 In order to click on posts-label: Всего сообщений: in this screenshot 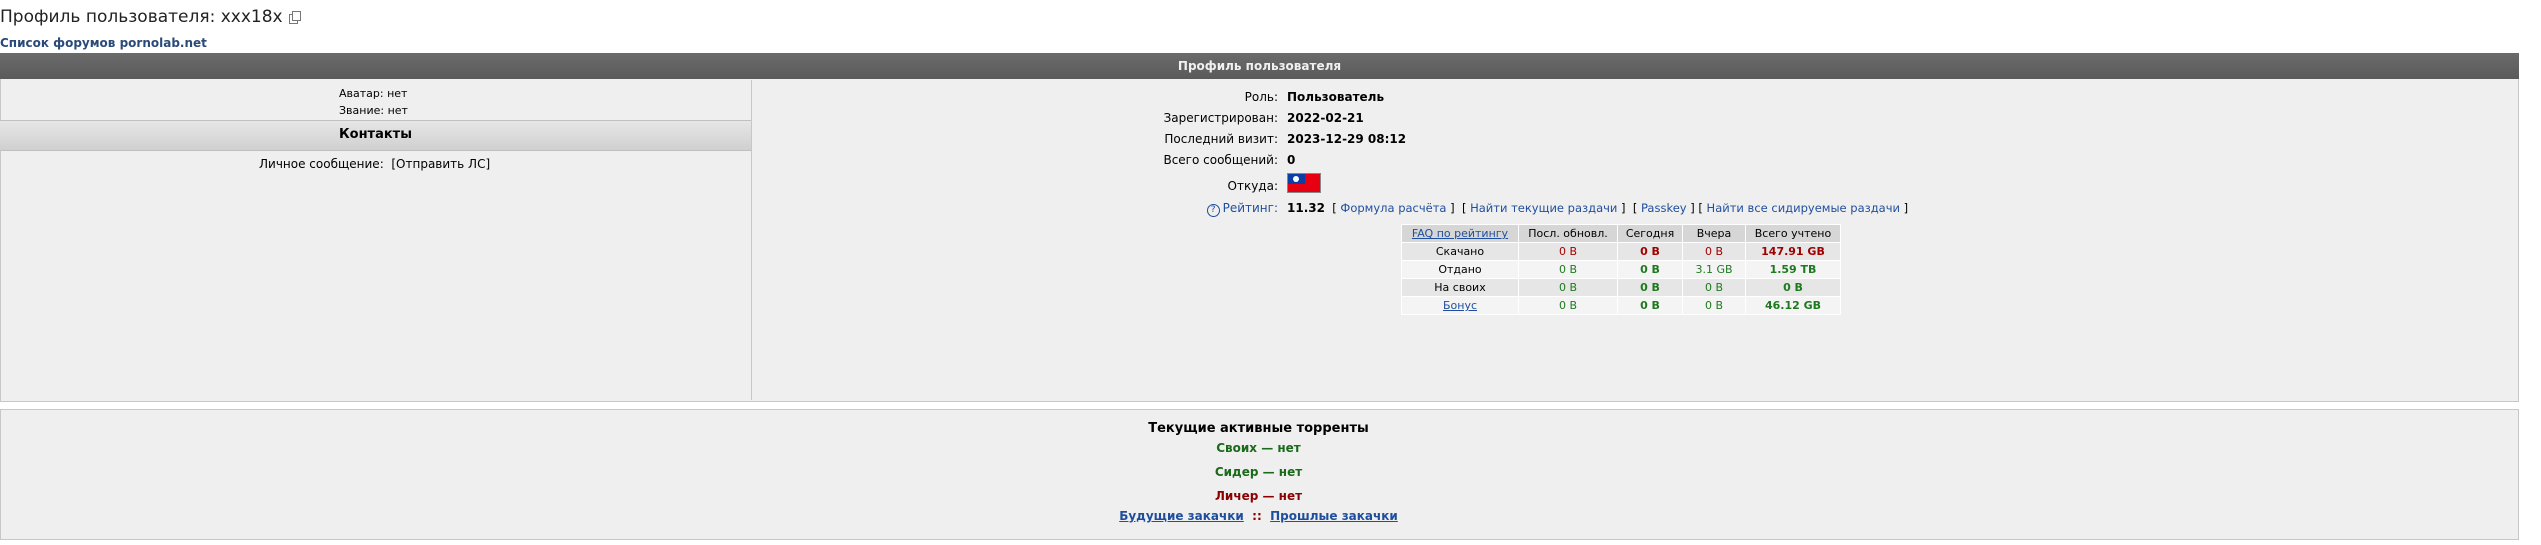, I will do `click(1220, 160)`.